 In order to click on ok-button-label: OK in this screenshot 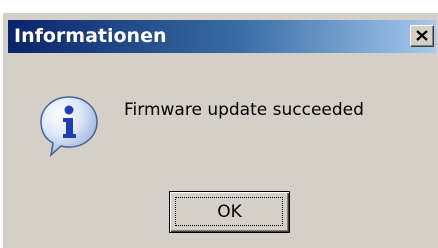, I will do `click(229, 212)`.